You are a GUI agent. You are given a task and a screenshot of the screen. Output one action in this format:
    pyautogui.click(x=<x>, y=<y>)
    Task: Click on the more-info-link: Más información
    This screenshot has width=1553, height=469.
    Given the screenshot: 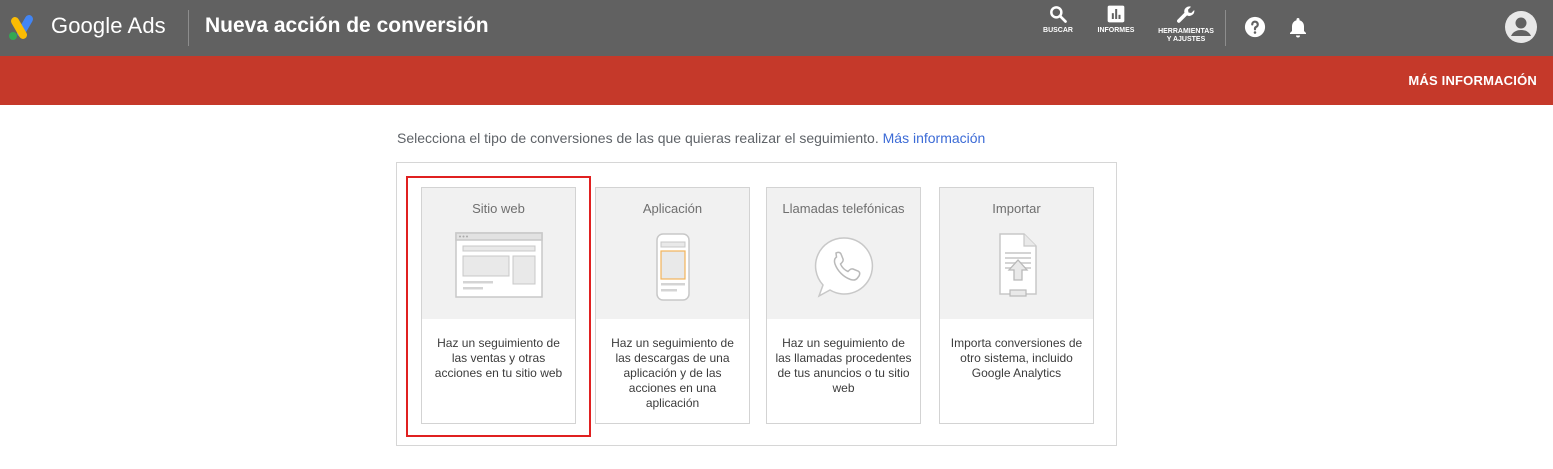 What is the action you would take?
    pyautogui.click(x=934, y=138)
    